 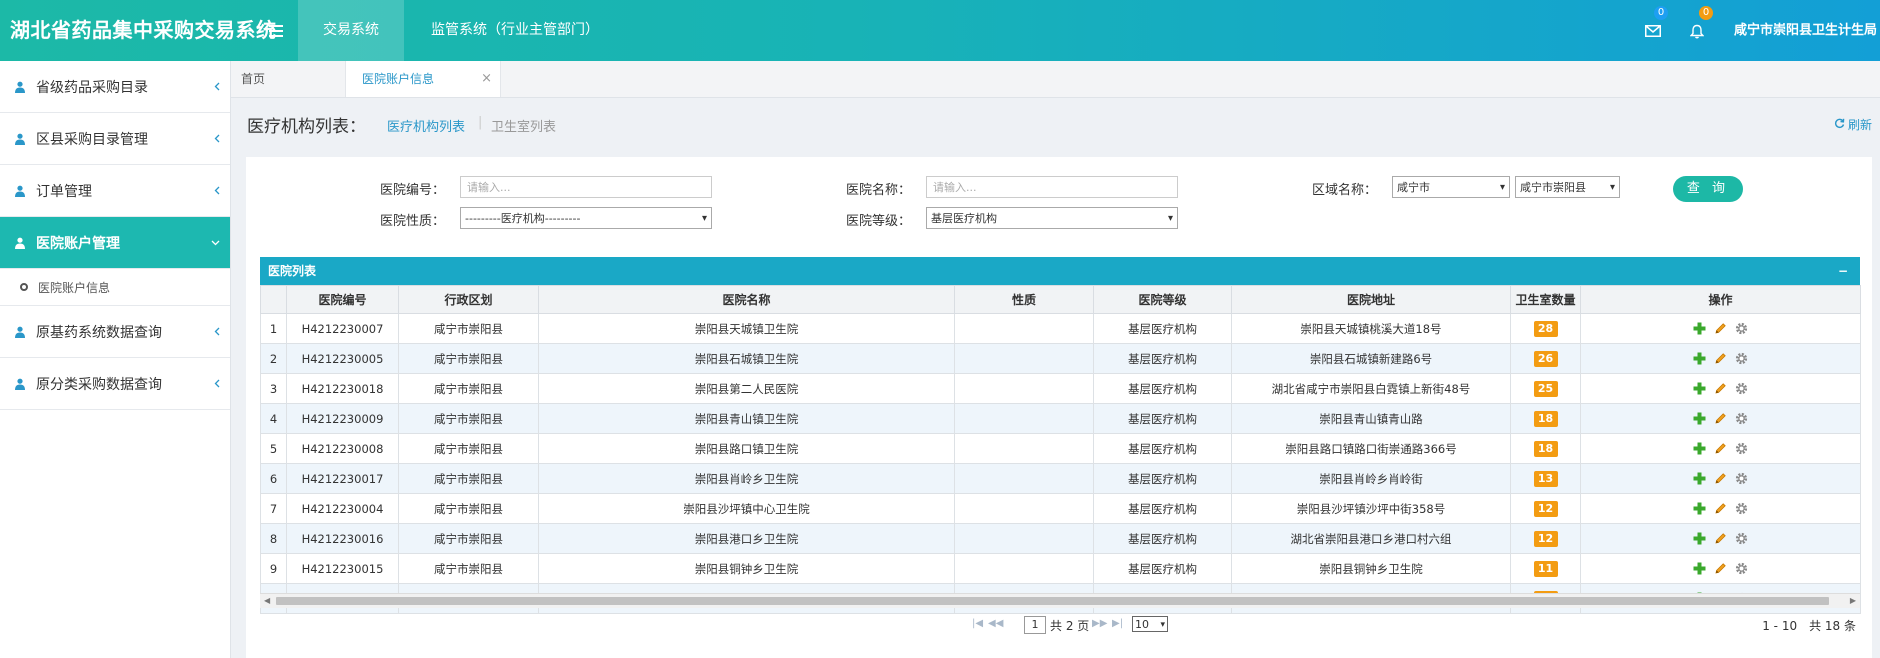 What do you see at coordinates (273, 328) in the screenshot?
I see `cell-idx: 1` at bounding box center [273, 328].